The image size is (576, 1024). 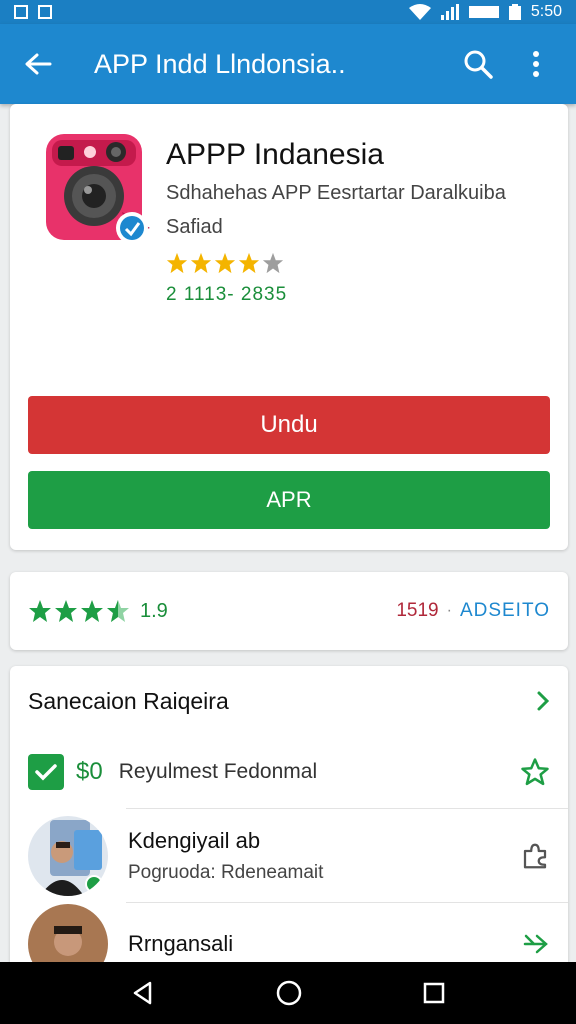 What do you see at coordinates (79, 611) in the screenshot?
I see `rating-stars` at bounding box center [79, 611].